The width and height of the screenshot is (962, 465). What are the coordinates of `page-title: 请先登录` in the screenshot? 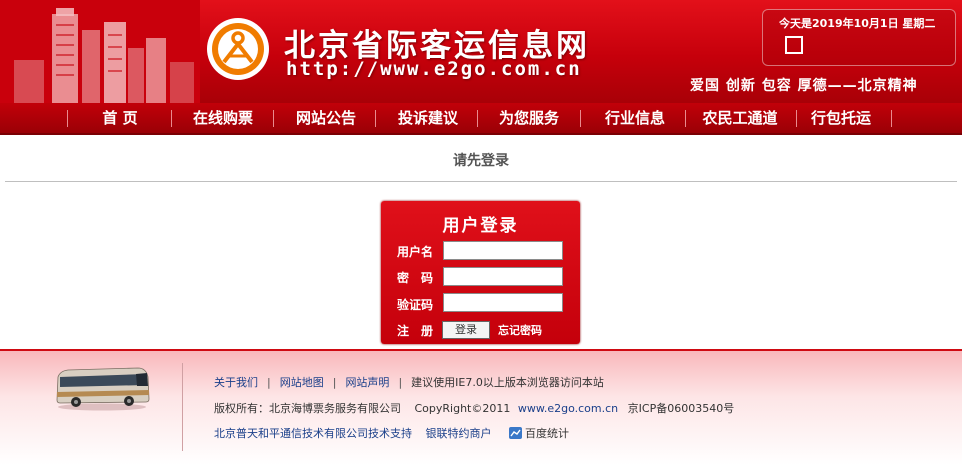 It's located at (481, 161).